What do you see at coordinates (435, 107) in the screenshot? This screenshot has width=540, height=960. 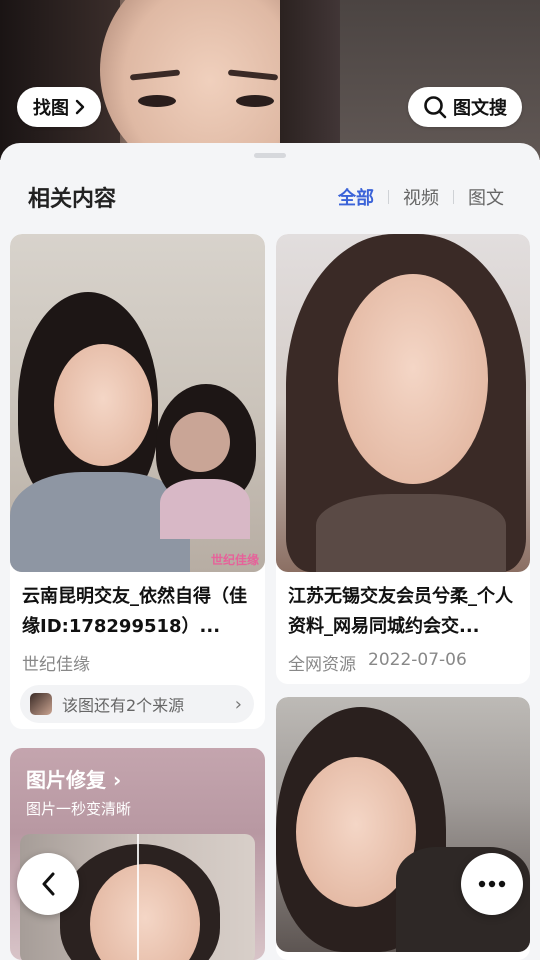 I see `search-icon` at bounding box center [435, 107].